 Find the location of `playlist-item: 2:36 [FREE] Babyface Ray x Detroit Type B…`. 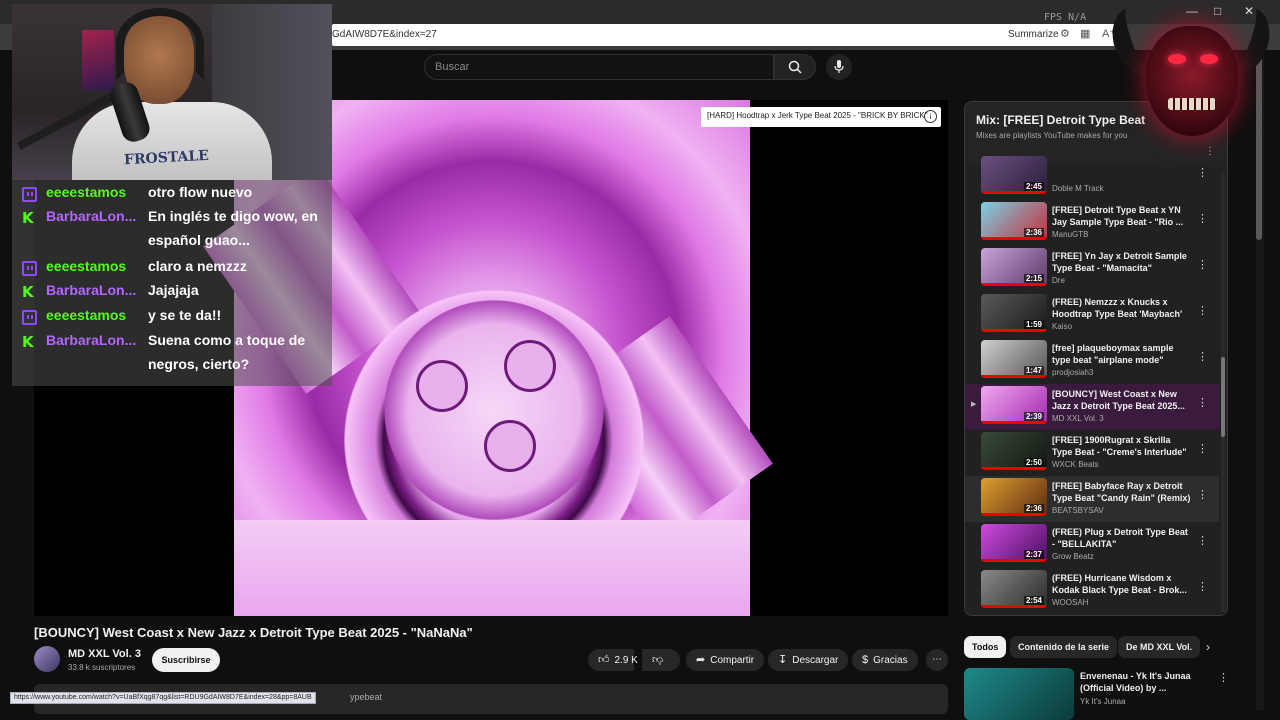

playlist-item: 2:36 [FREE] Babyface Ray x Detroit Type B… is located at coordinates (1092, 499).